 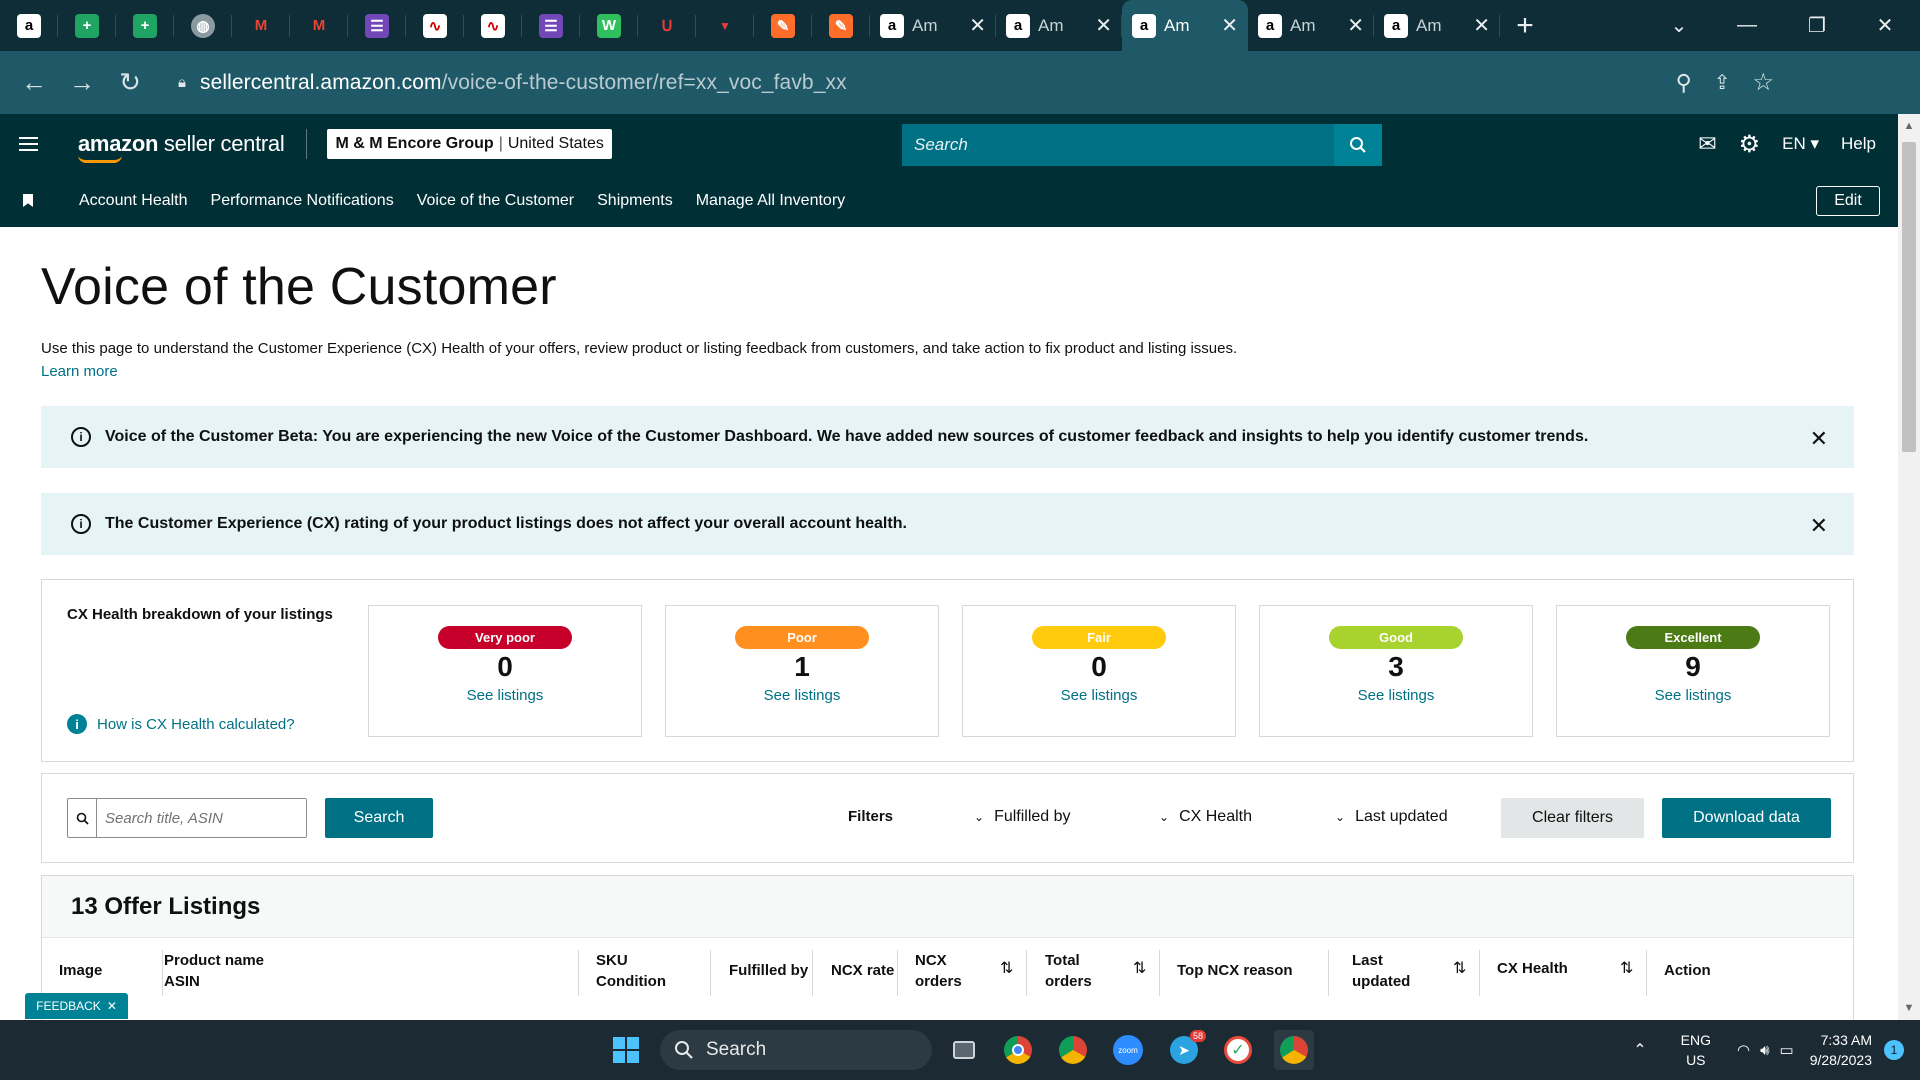 I want to click on bookmark-icon, so click(x=28, y=200).